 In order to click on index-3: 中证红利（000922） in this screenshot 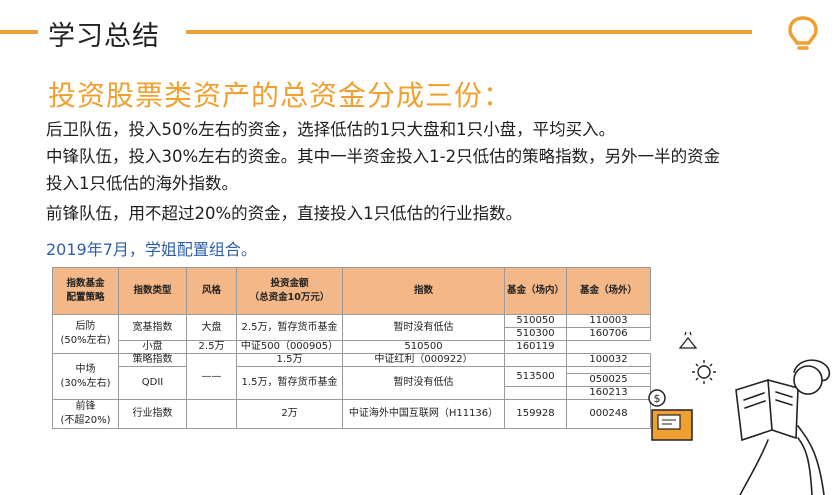, I will do `click(423, 360)`.